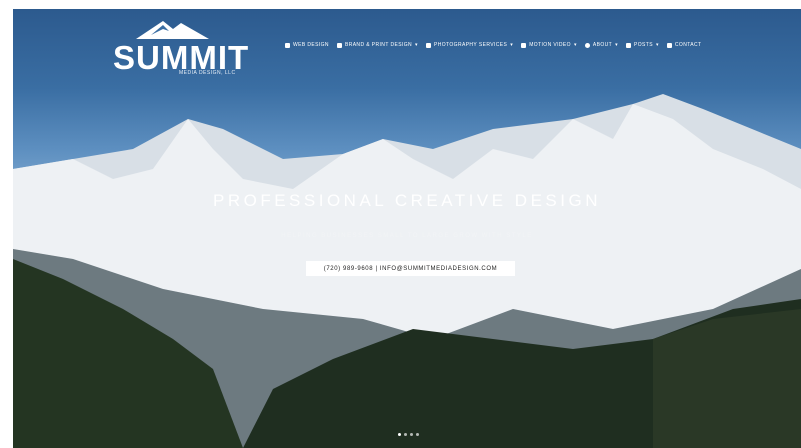 This screenshot has height=448, width=801. I want to click on nav-label: Web Design, so click(311, 45).